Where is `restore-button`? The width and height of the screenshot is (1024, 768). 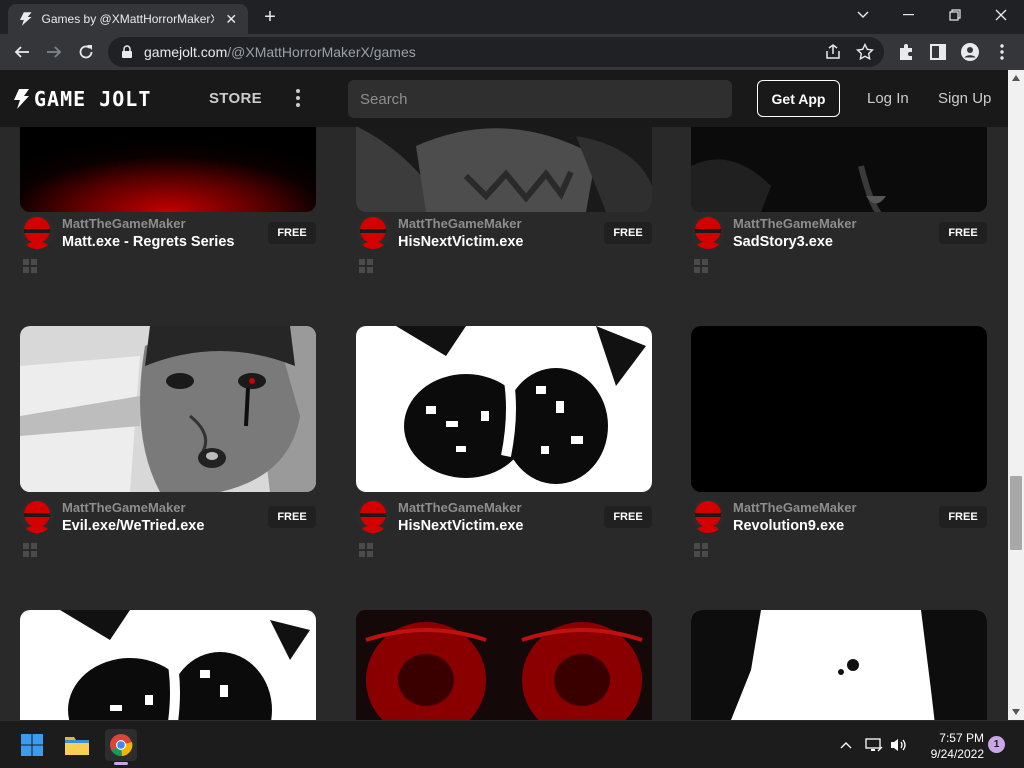
restore-button is located at coordinates (955, 15).